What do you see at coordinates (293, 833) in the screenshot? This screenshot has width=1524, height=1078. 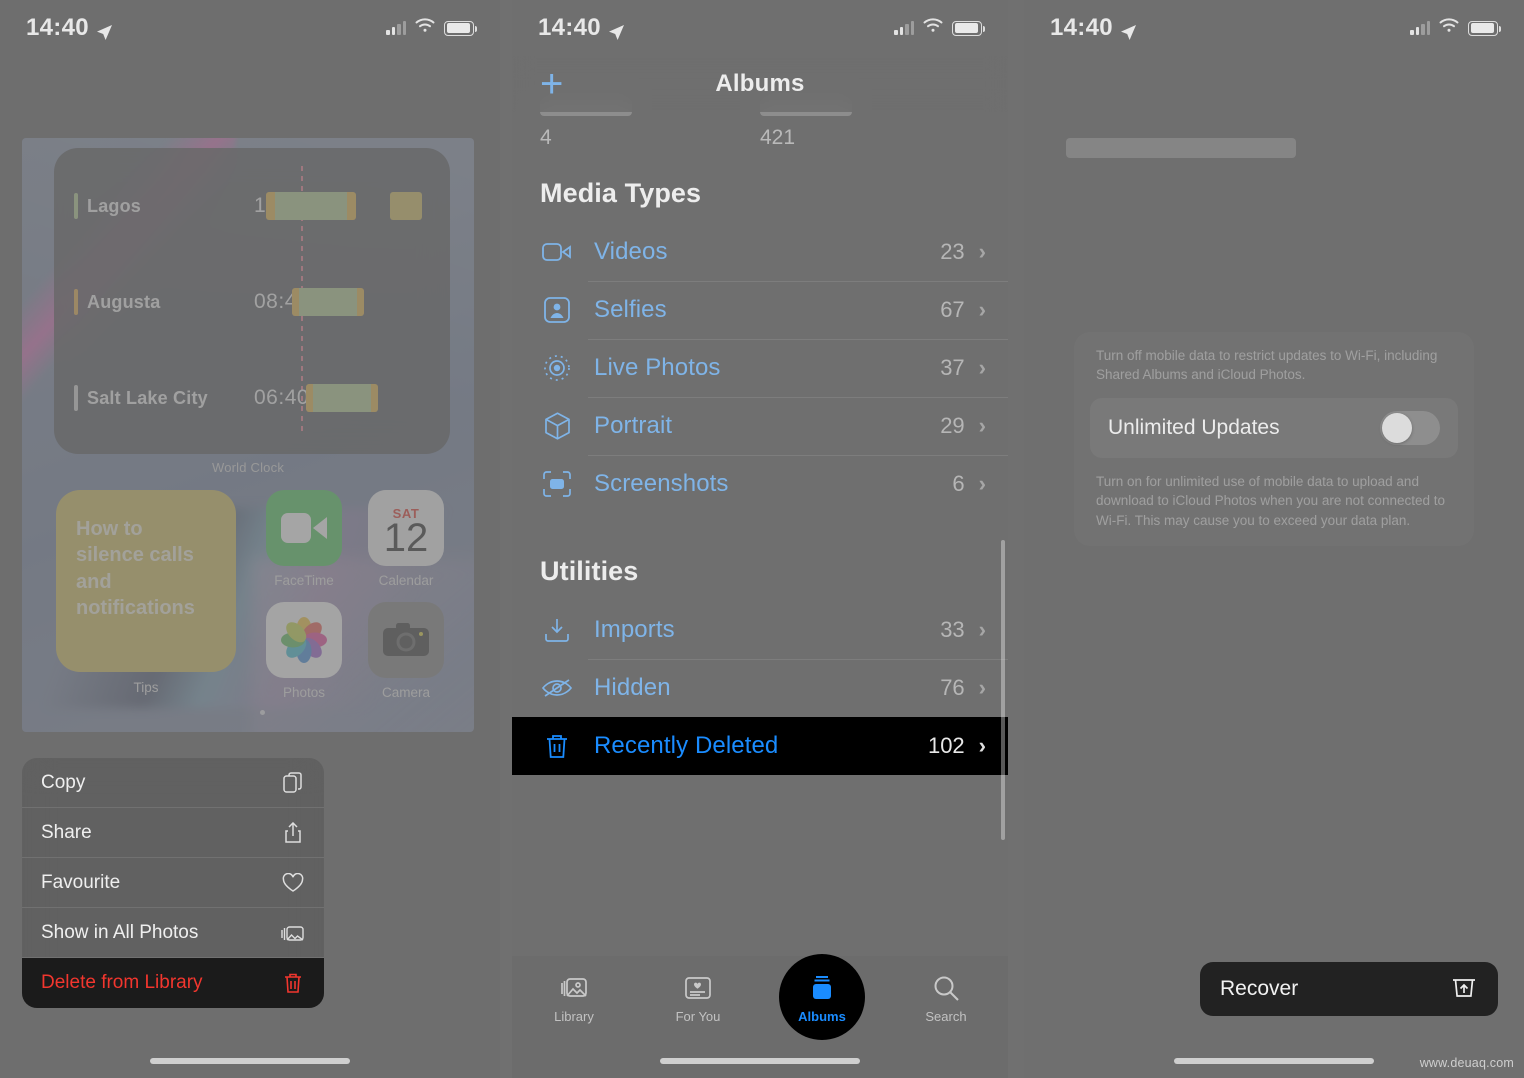 I see `share-icon` at bounding box center [293, 833].